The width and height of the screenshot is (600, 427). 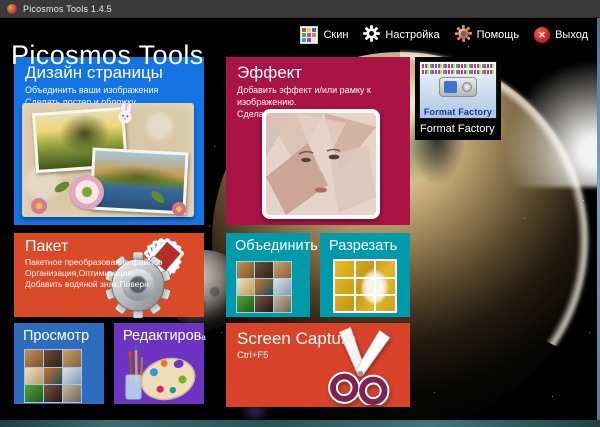 I want to click on window-title: Picosmos Tools 1.4.5, so click(x=67, y=8).